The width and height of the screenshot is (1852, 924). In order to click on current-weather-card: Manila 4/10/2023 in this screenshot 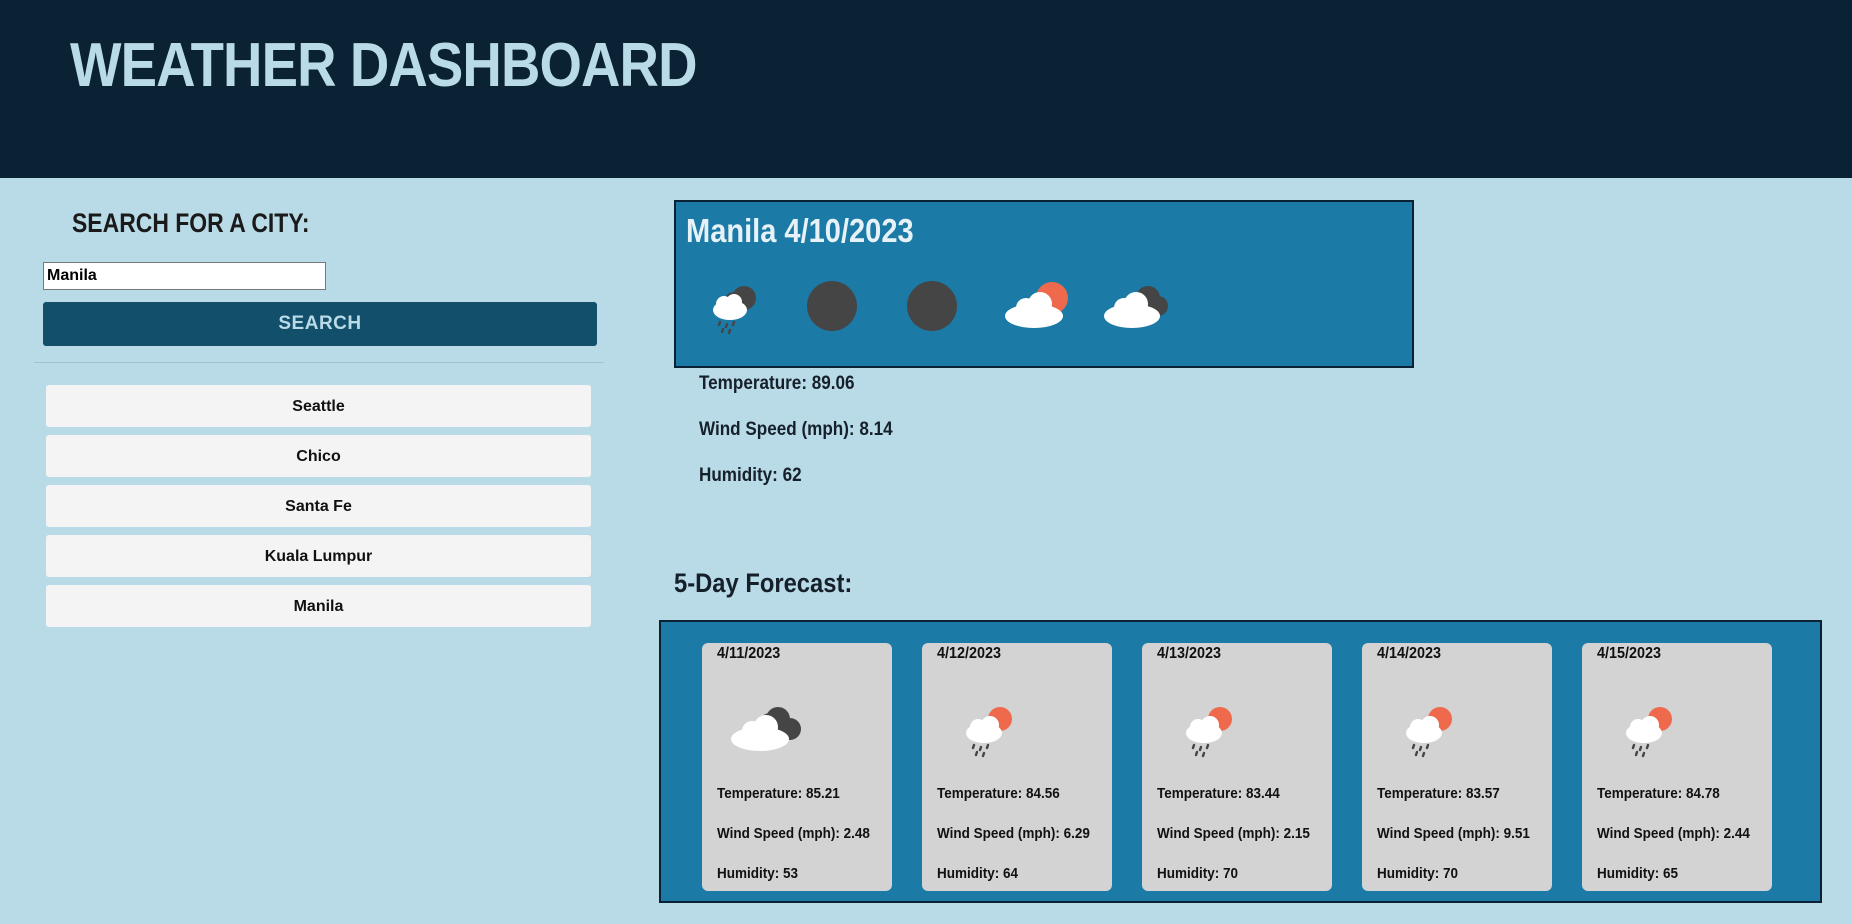, I will do `click(1044, 284)`.